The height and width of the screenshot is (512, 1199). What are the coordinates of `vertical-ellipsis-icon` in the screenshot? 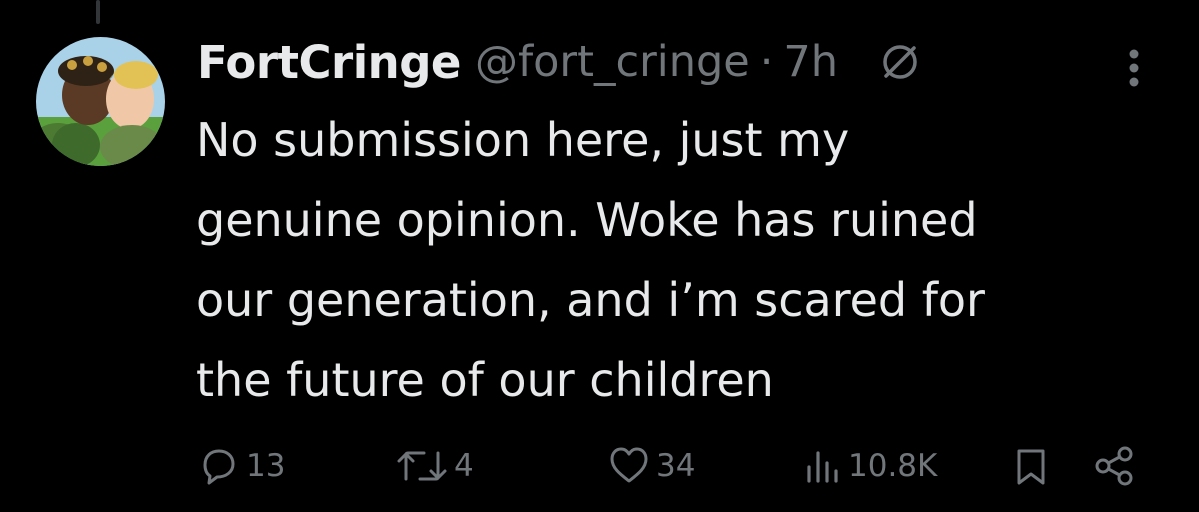 It's located at (1134, 68).